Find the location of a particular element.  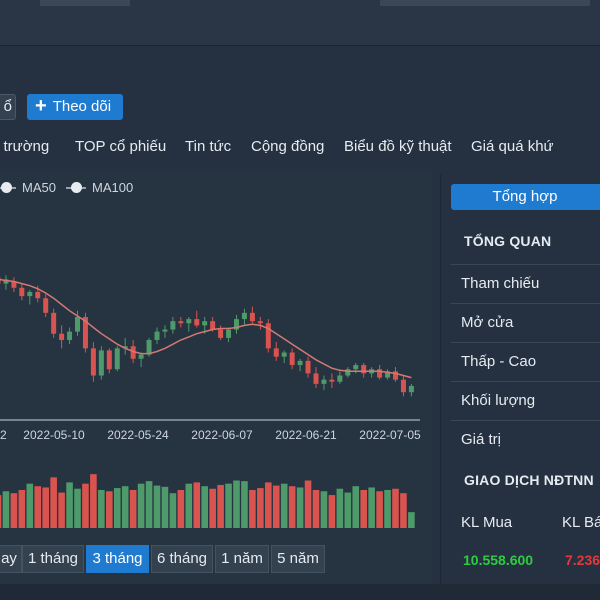

follow-button-label: Theo dõi is located at coordinates (82, 106).